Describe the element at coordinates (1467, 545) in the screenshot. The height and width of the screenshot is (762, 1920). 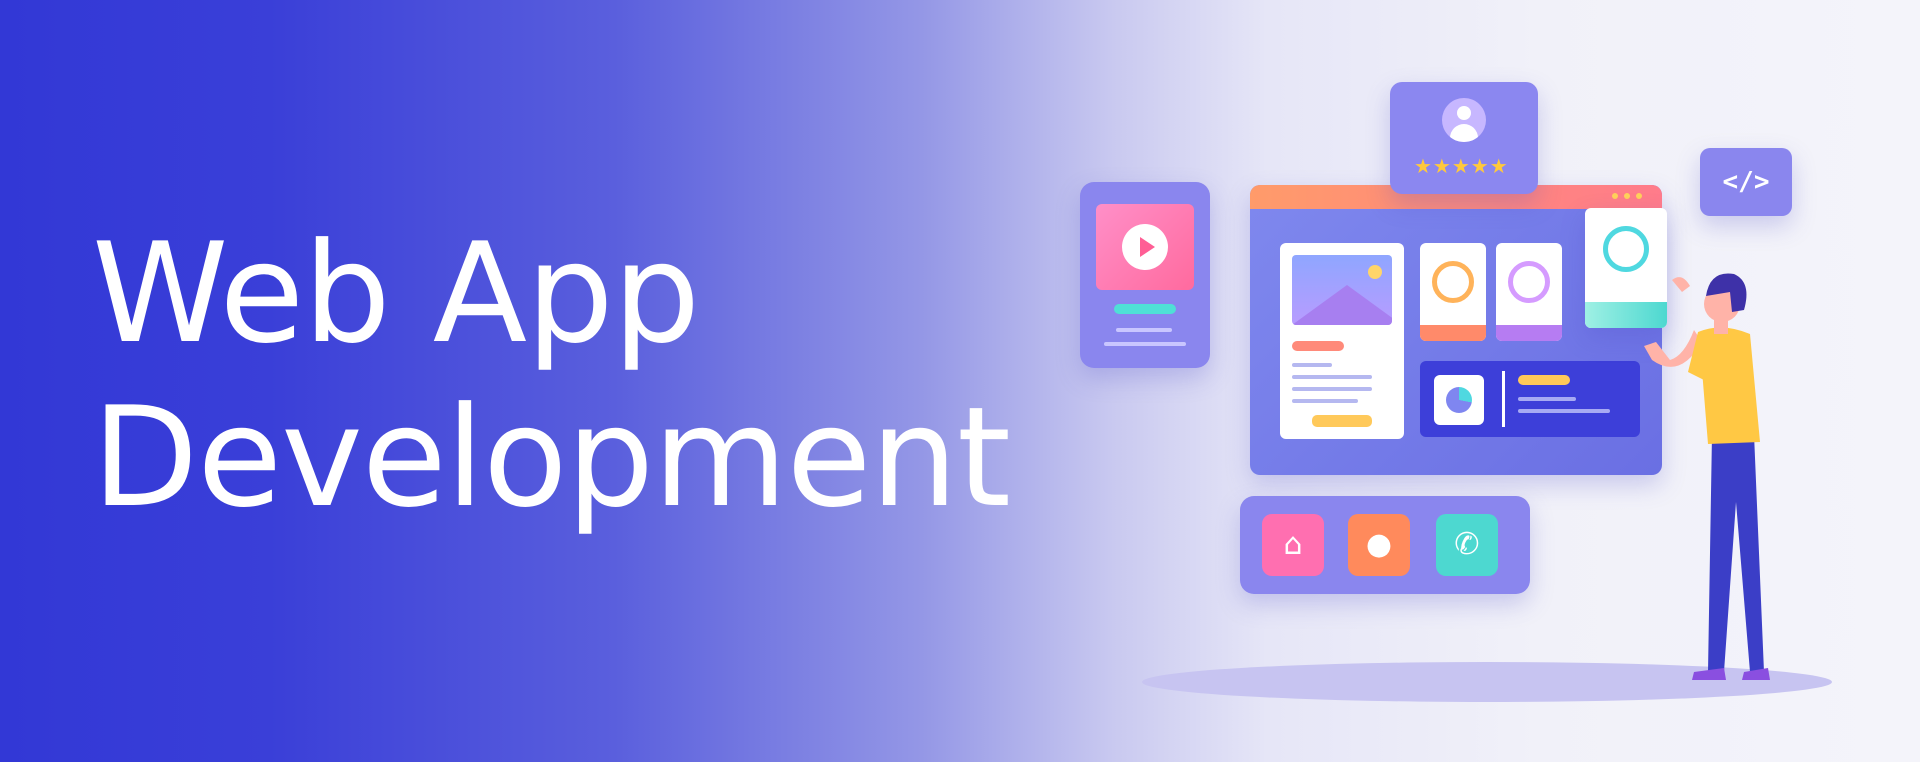
I see `phone-icon: ✆` at that location.